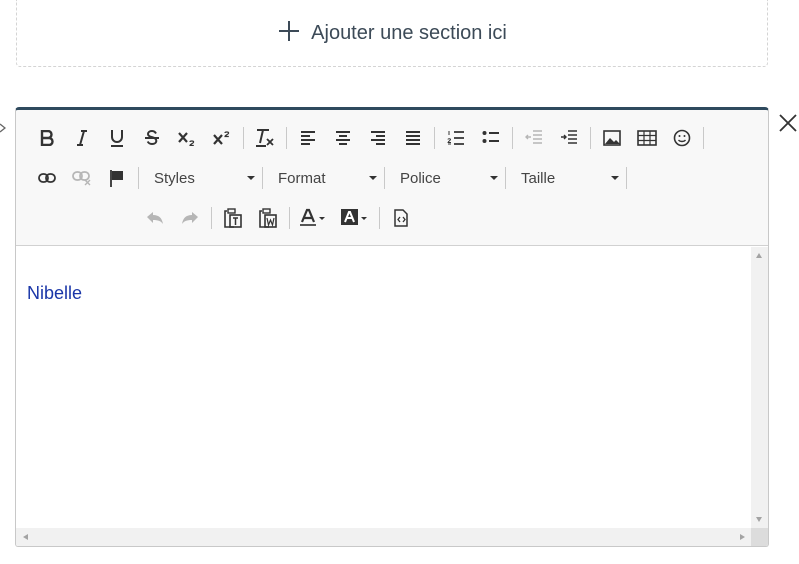 The width and height of the screenshot is (799, 564). I want to click on italic-button, so click(82, 138).